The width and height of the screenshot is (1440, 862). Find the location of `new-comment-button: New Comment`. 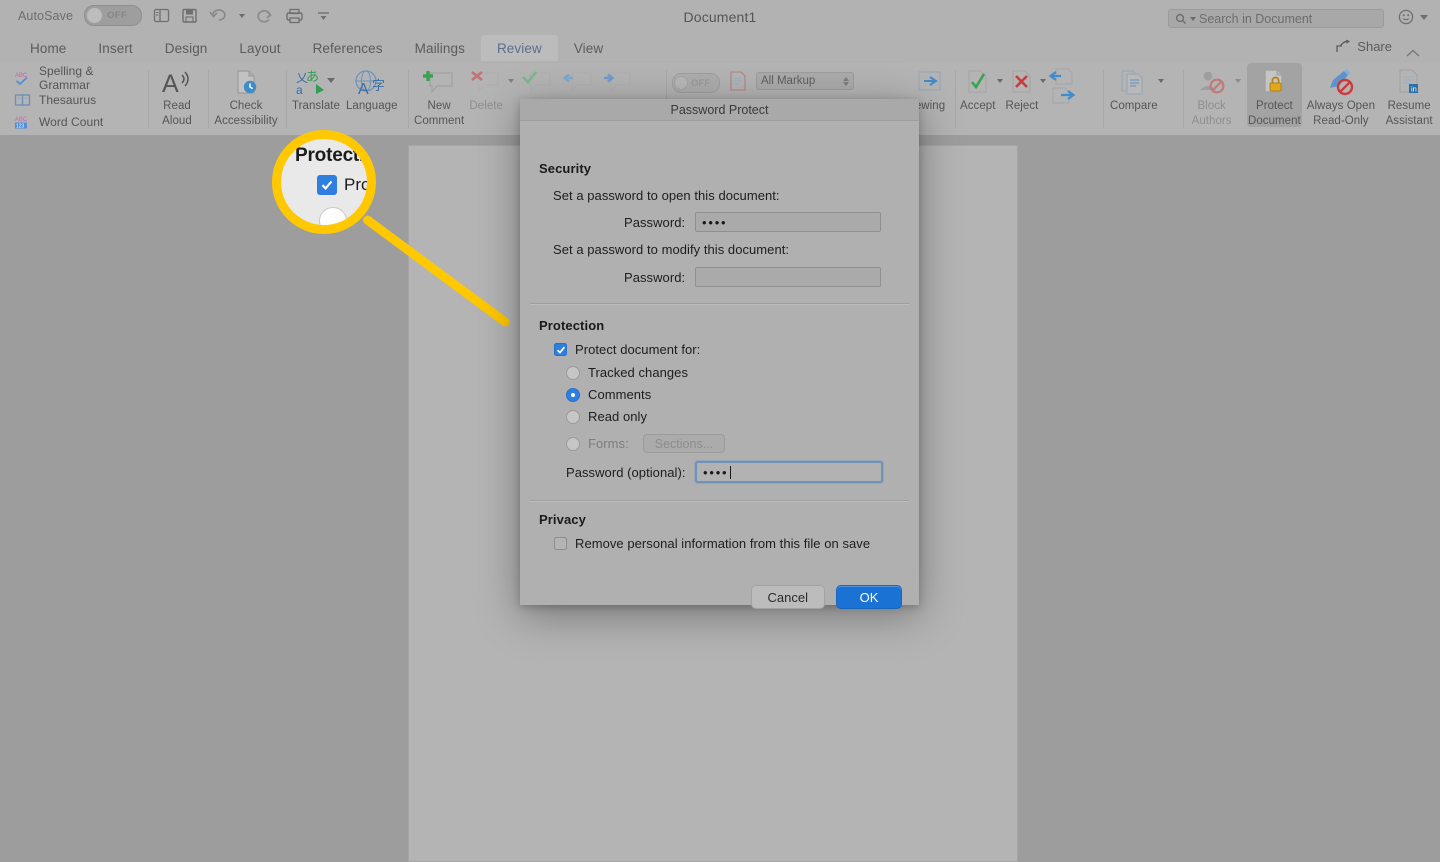

new-comment-button: New Comment is located at coordinates (439, 95).